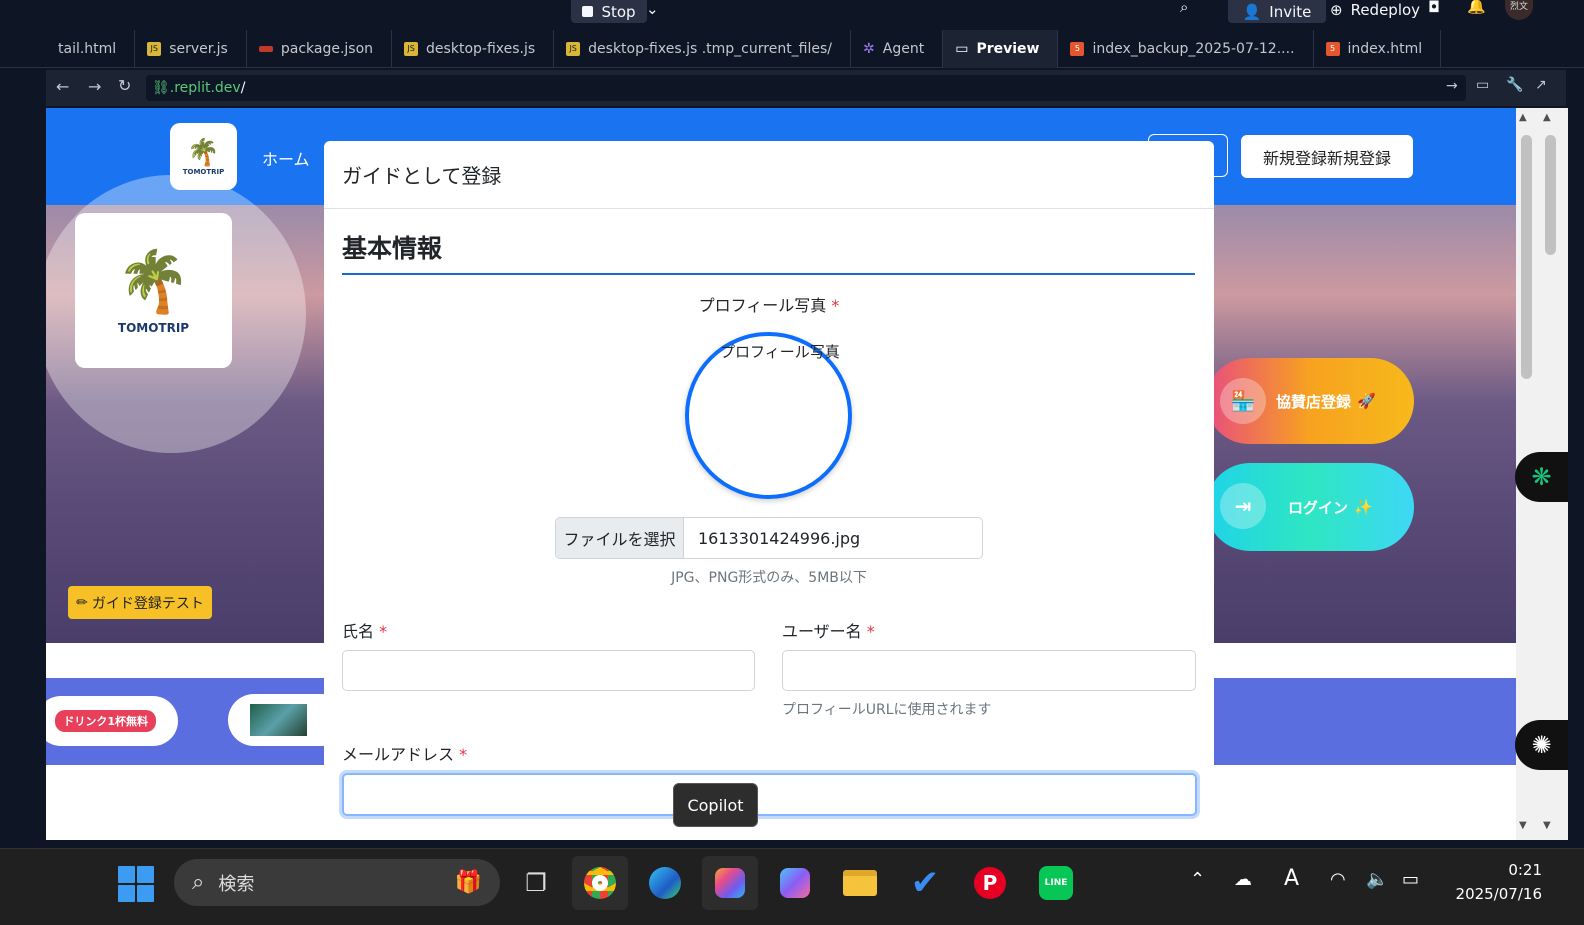  Describe the element at coordinates (1434, 8) in the screenshot. I see `window-icon: ◘` at that location.